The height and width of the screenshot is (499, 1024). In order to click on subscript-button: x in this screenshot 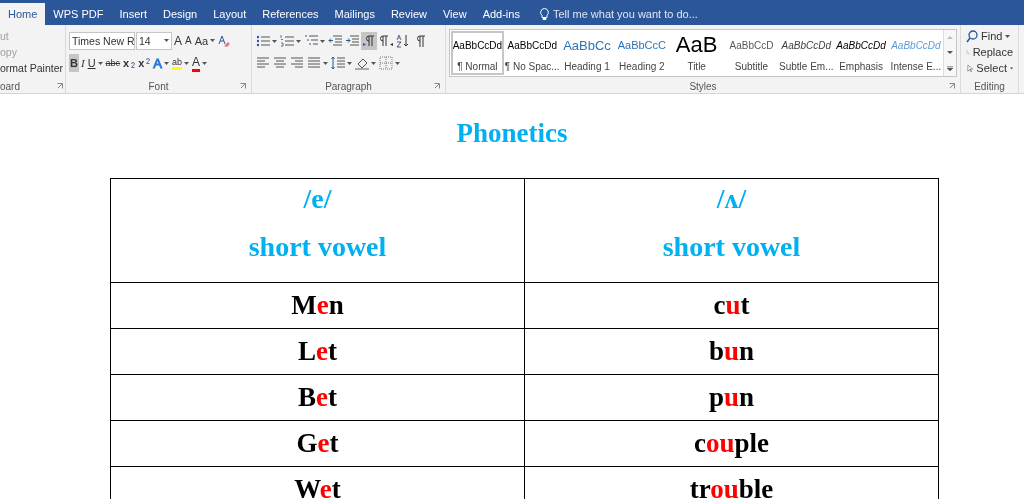, I will do `click(129, 63)`.